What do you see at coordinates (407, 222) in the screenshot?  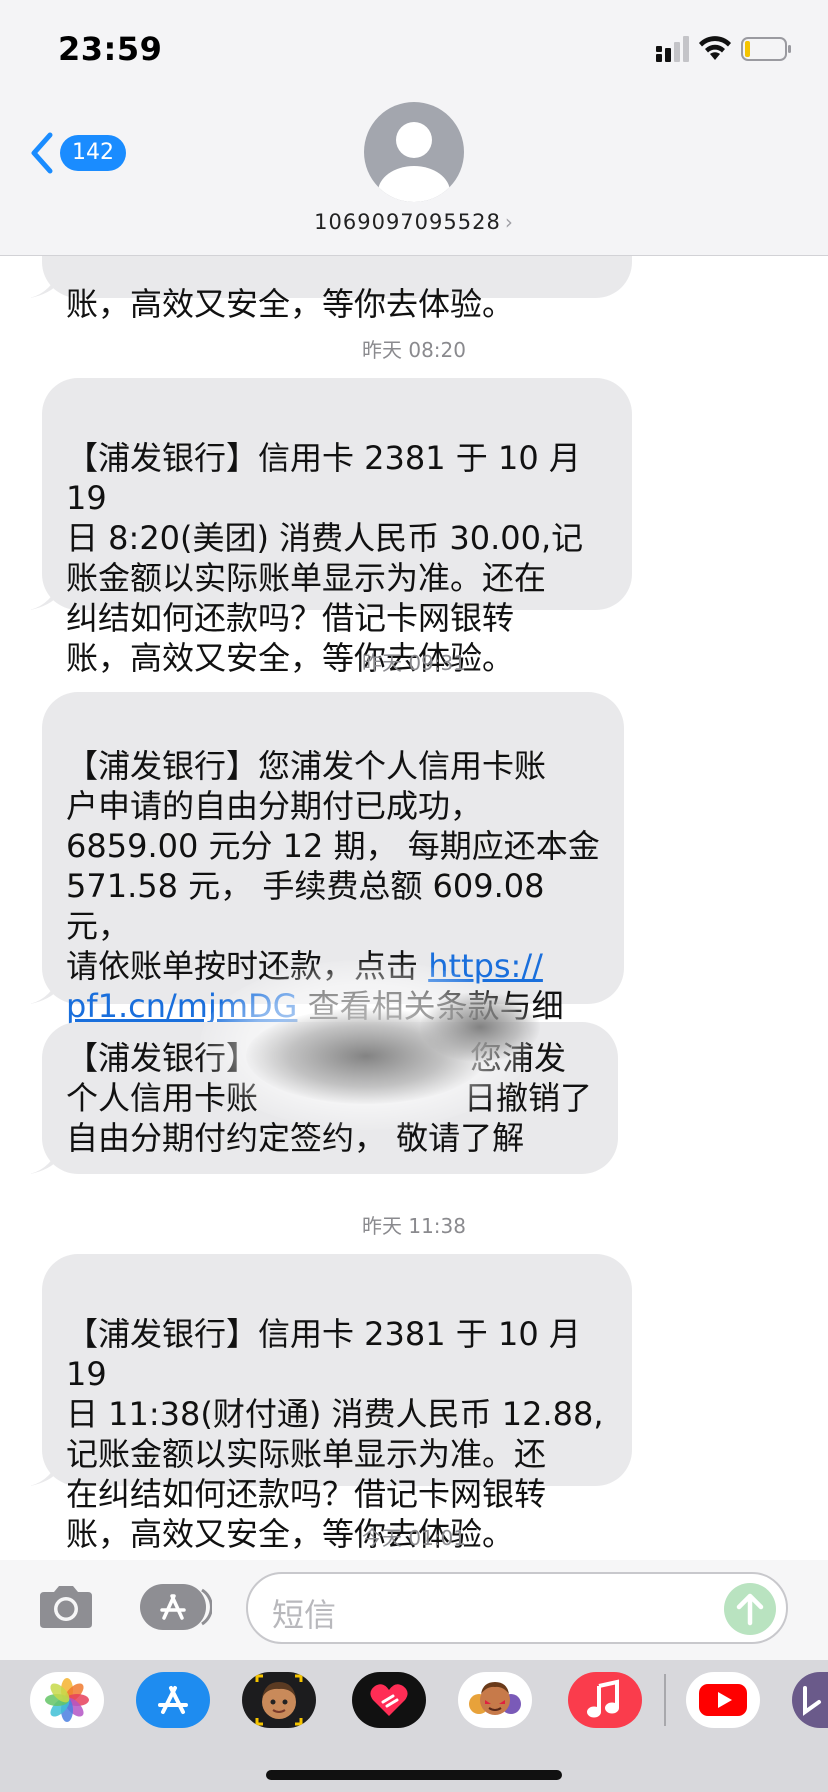 I see `contact-number: 1069097095528` at bounding box center [407, 222].